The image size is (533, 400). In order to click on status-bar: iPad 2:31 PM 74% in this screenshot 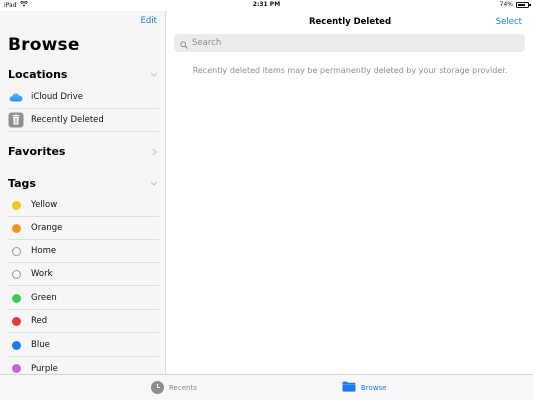, I will do `click(266, 5)`.